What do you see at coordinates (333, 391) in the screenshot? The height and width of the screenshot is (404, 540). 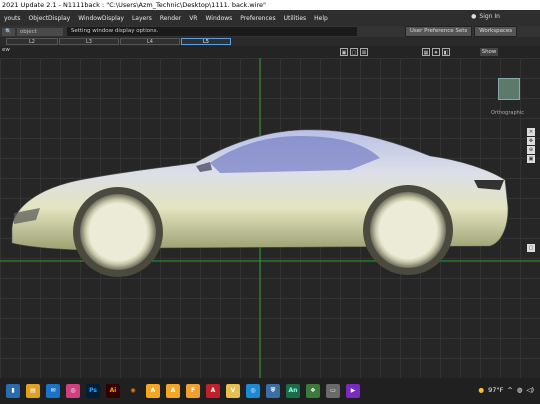 I see `app-window-icon: ▭` at bounding box center [333, 391].